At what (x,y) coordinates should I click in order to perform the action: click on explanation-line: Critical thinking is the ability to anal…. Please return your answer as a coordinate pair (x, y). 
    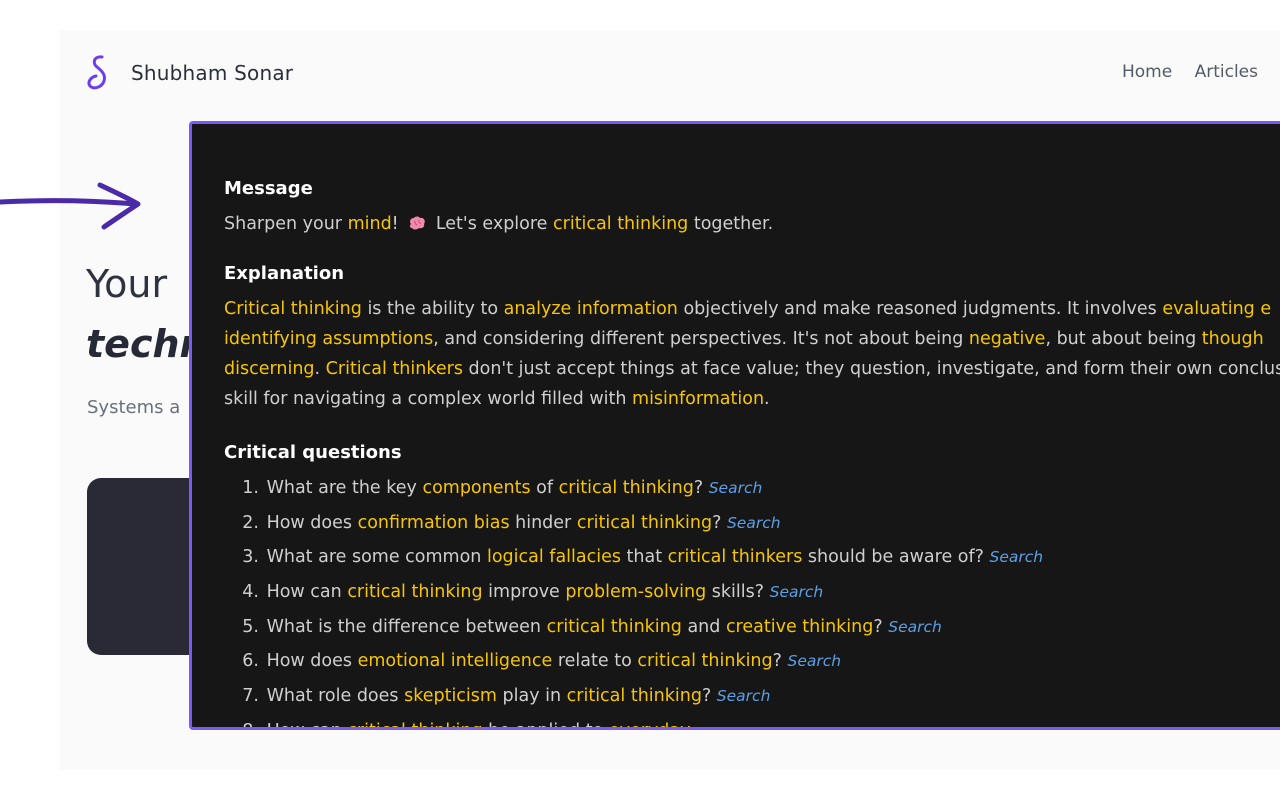
    Looking at the image, I should click on (752, 309).